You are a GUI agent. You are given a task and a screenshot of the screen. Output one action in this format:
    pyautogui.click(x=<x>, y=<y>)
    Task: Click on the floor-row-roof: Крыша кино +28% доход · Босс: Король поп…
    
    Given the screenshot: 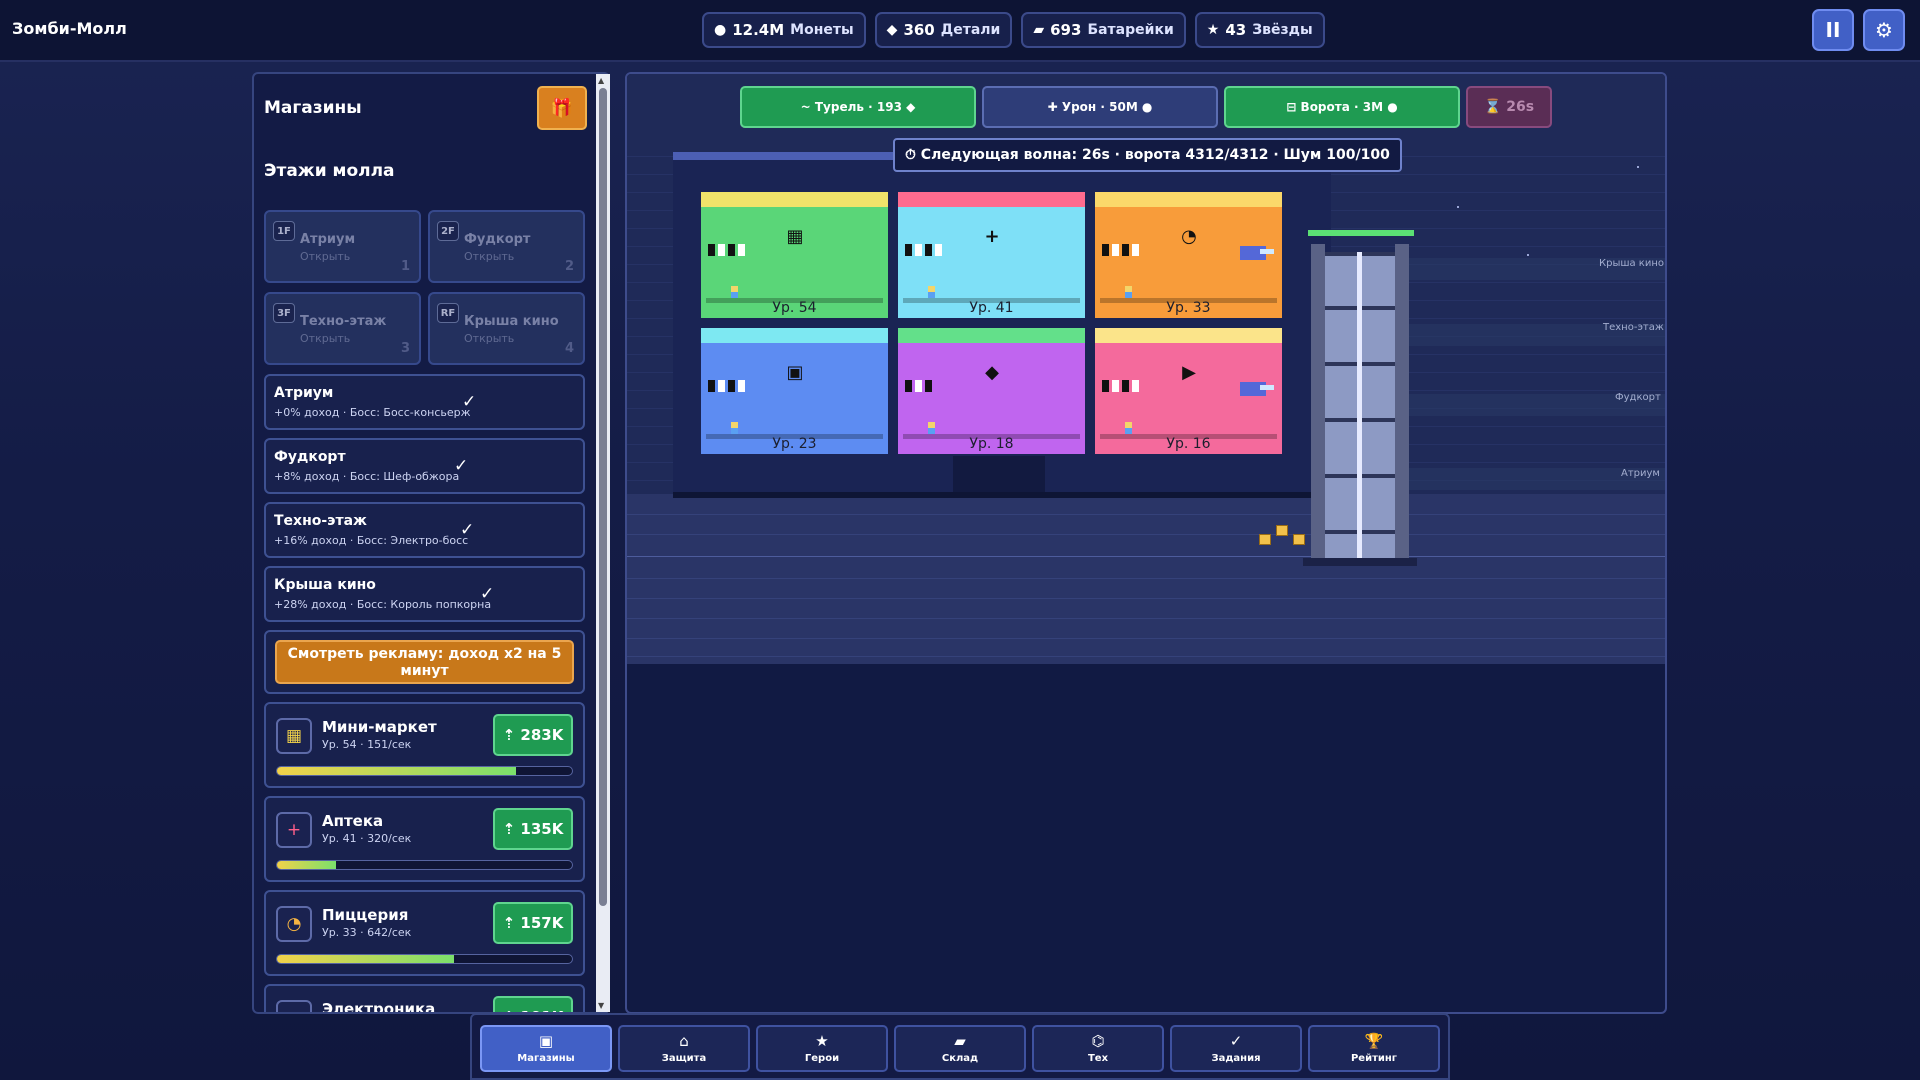 What is the action you would take?
    pyautogui.click(x=424, y=594)
    